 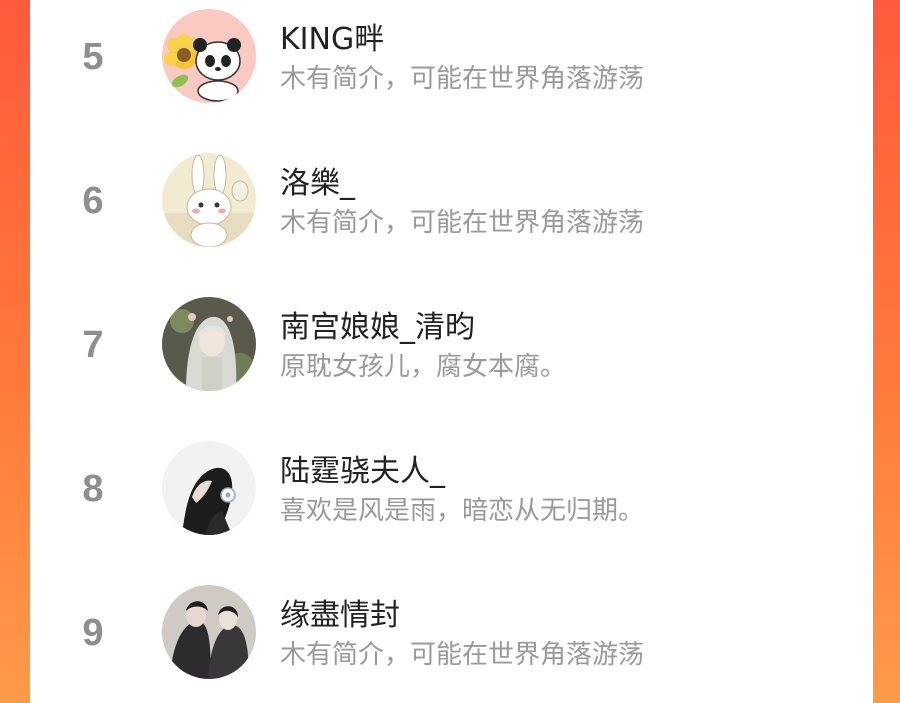 What do you see at coordinates (317, 183) in the screenshot?
I see `user-name: 洛樂_` at bounding box center [317, 183].